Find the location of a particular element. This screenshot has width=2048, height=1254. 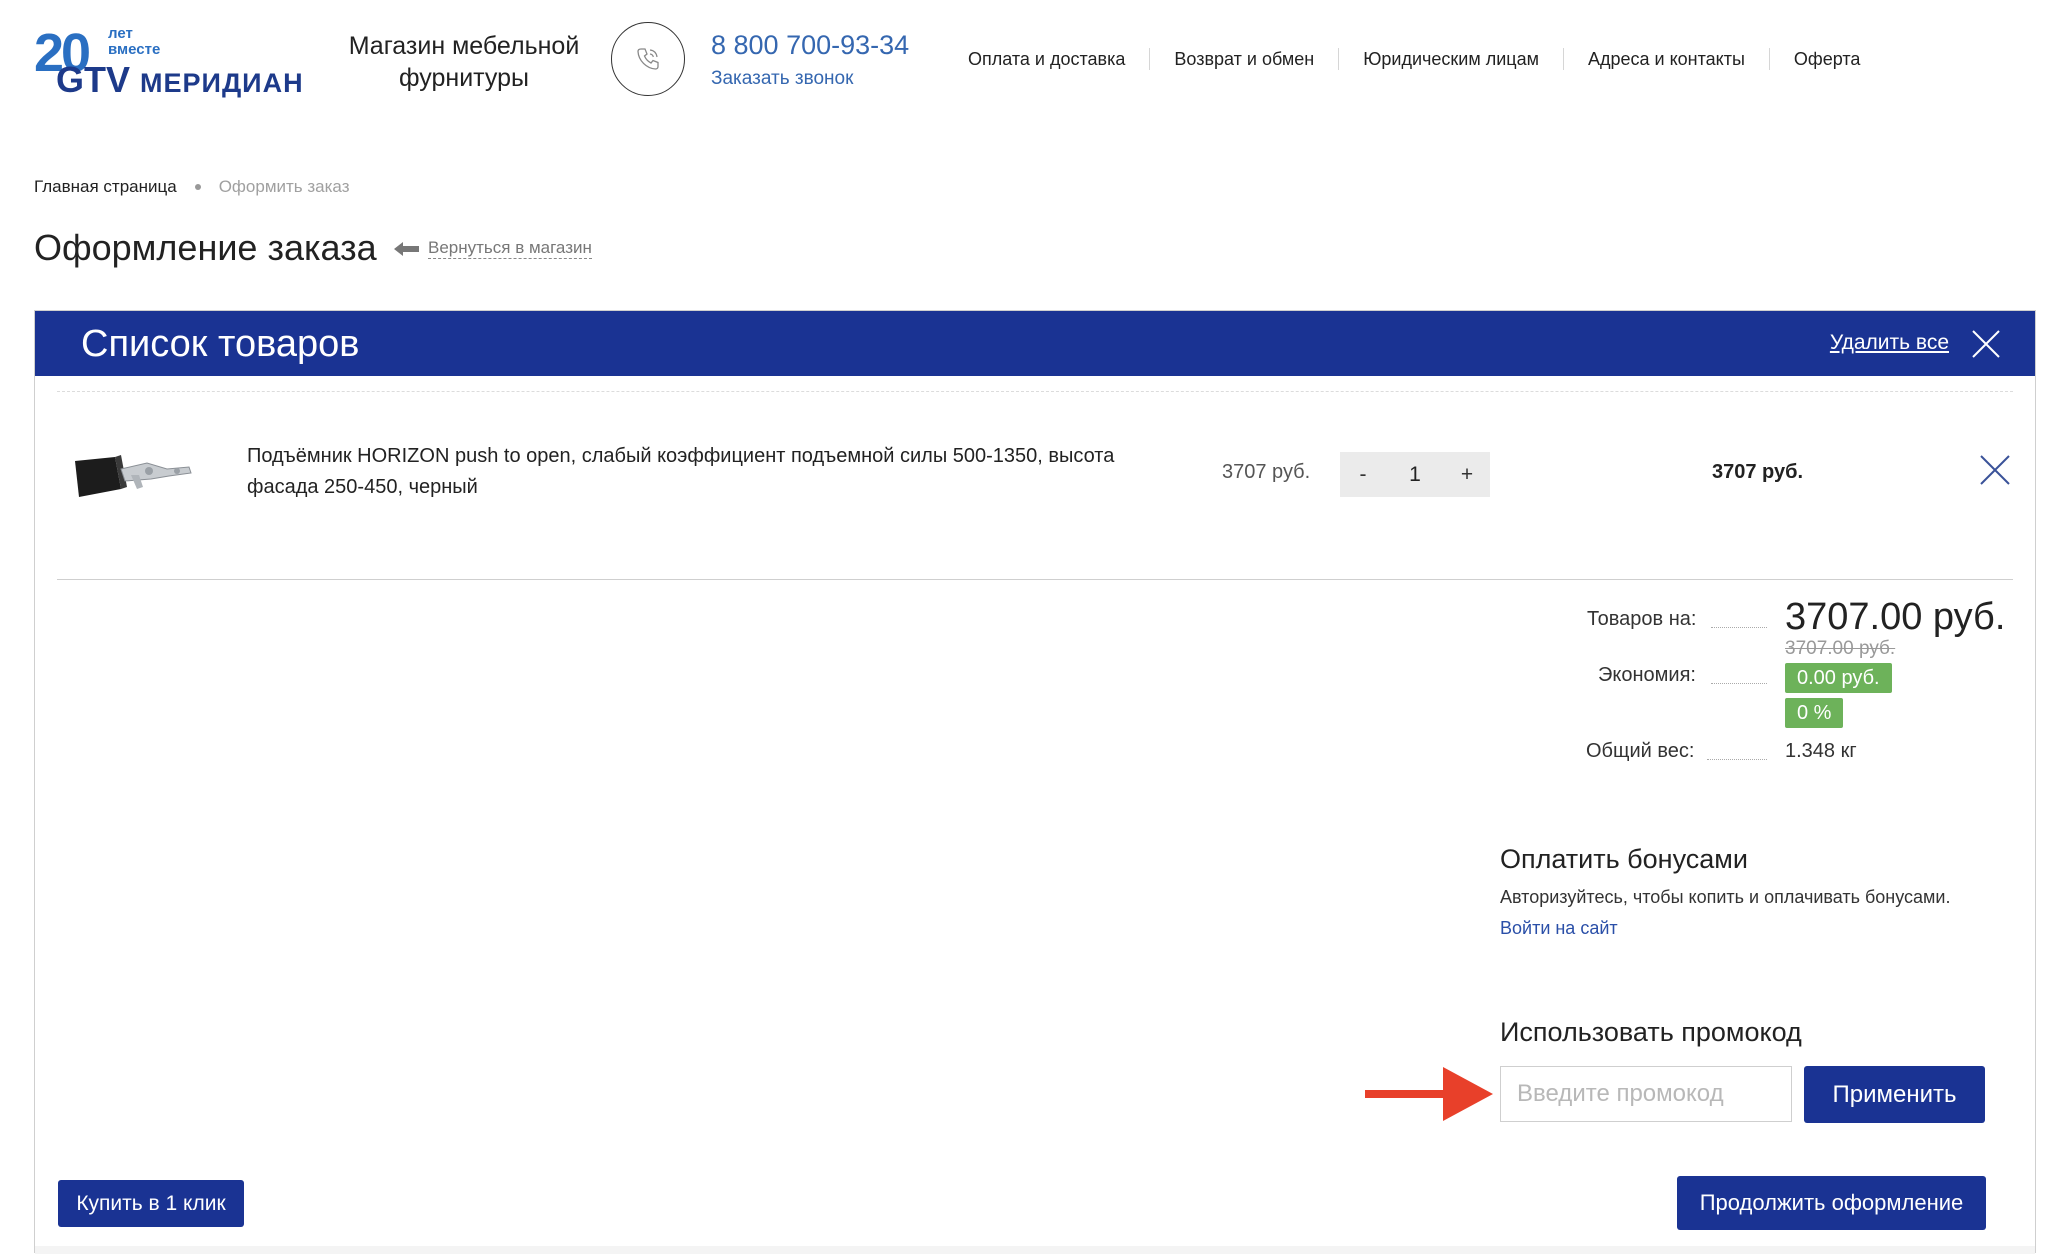

savings-label: Экономия: is located at coordinates (1647, 675).